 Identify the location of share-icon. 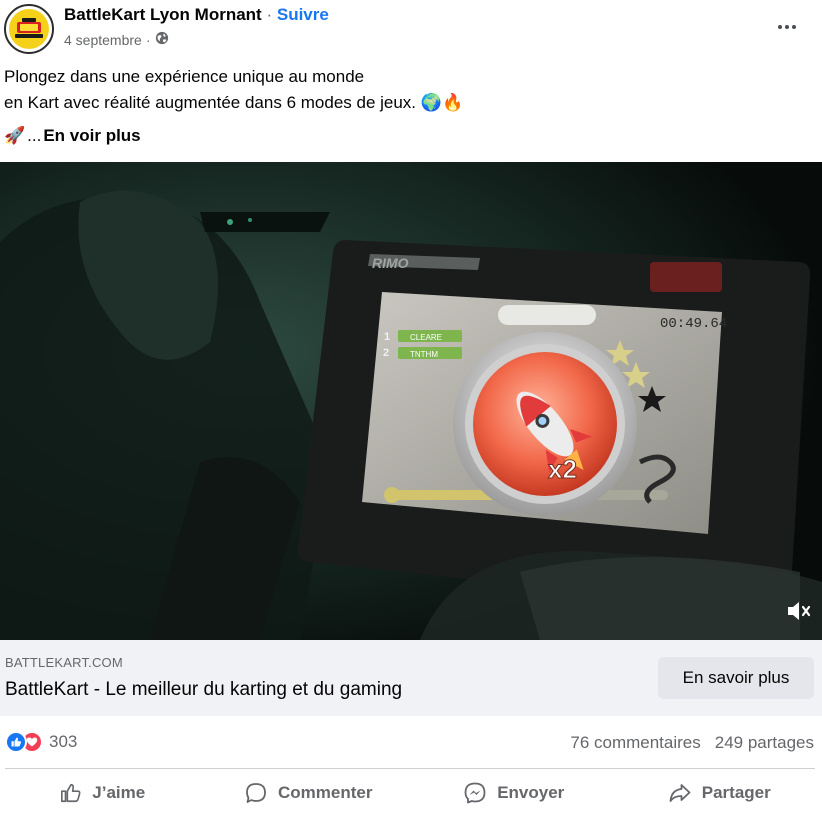
(680, 792).